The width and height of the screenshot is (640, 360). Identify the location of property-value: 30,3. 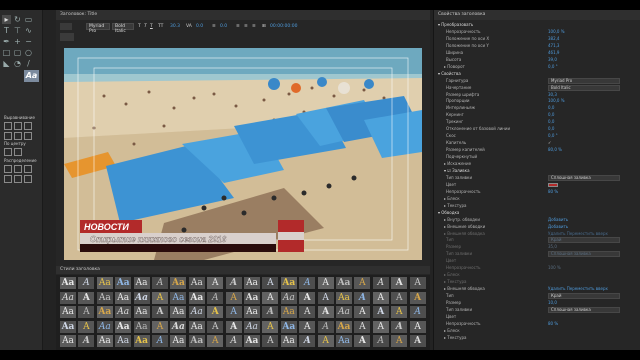
(552, 95).